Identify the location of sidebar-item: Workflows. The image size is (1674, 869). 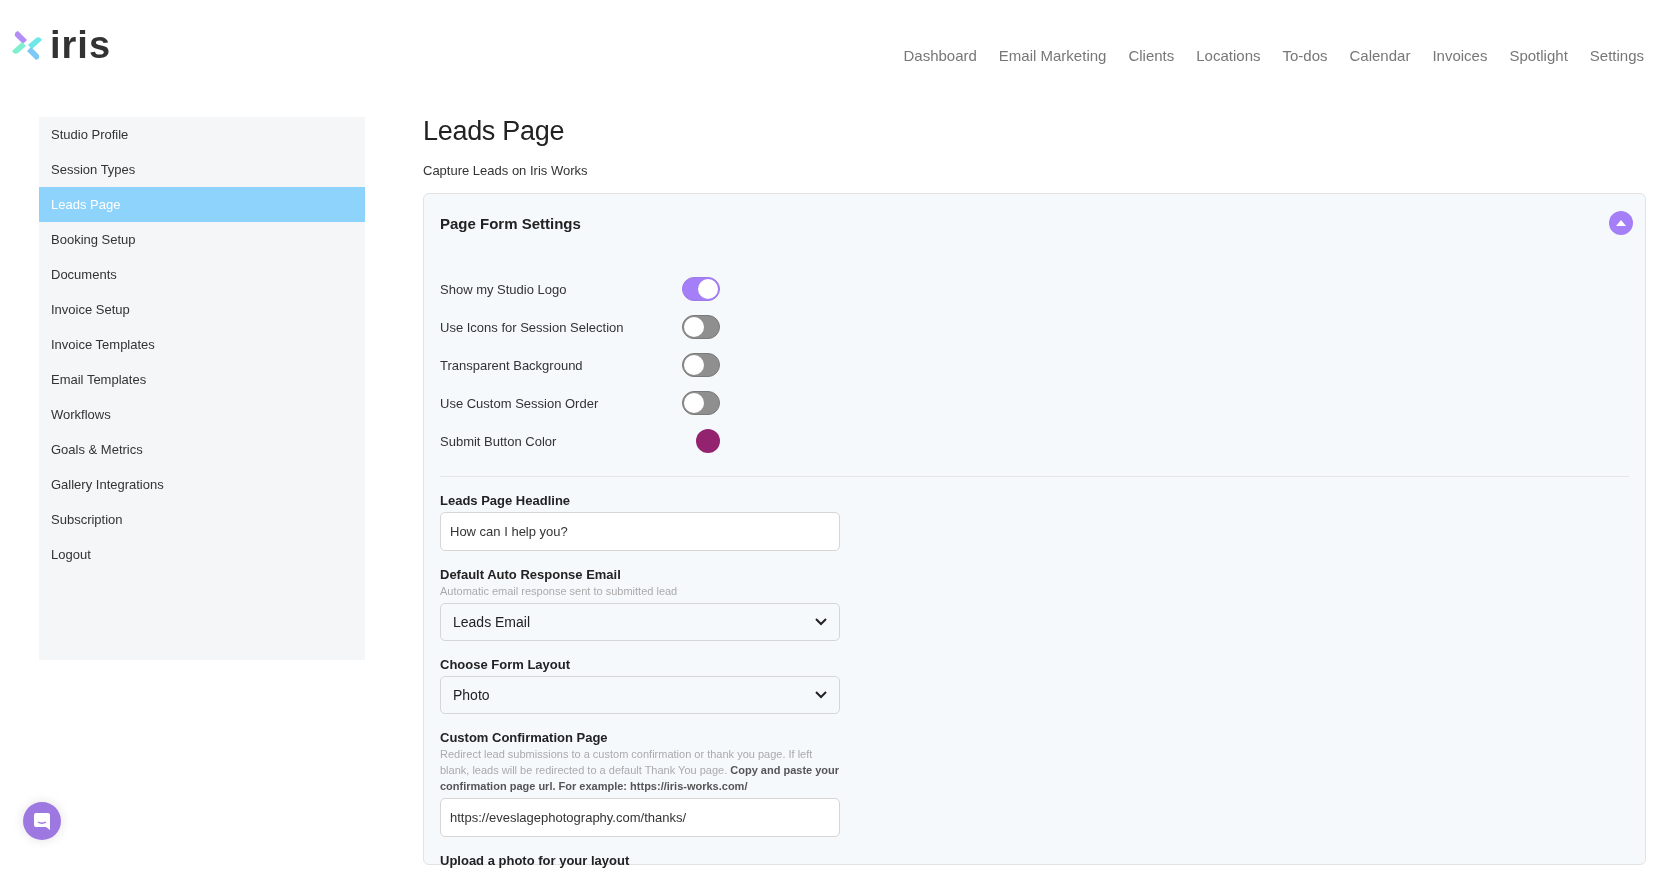
(202, 414).